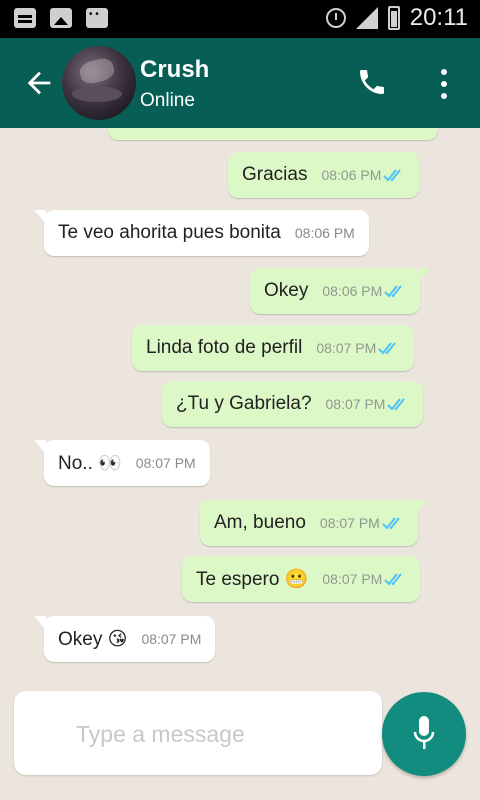 This screenshot has height=800, width=480. Describe the element at coordinates (90, 463) in the screenshot. I see `message-text: No.. 👀` at that location.